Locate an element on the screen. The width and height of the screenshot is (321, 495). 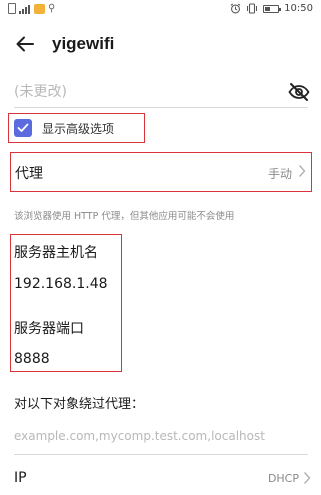
status-bar: ⚲ 10:50 is located at coordinates (160, 10).